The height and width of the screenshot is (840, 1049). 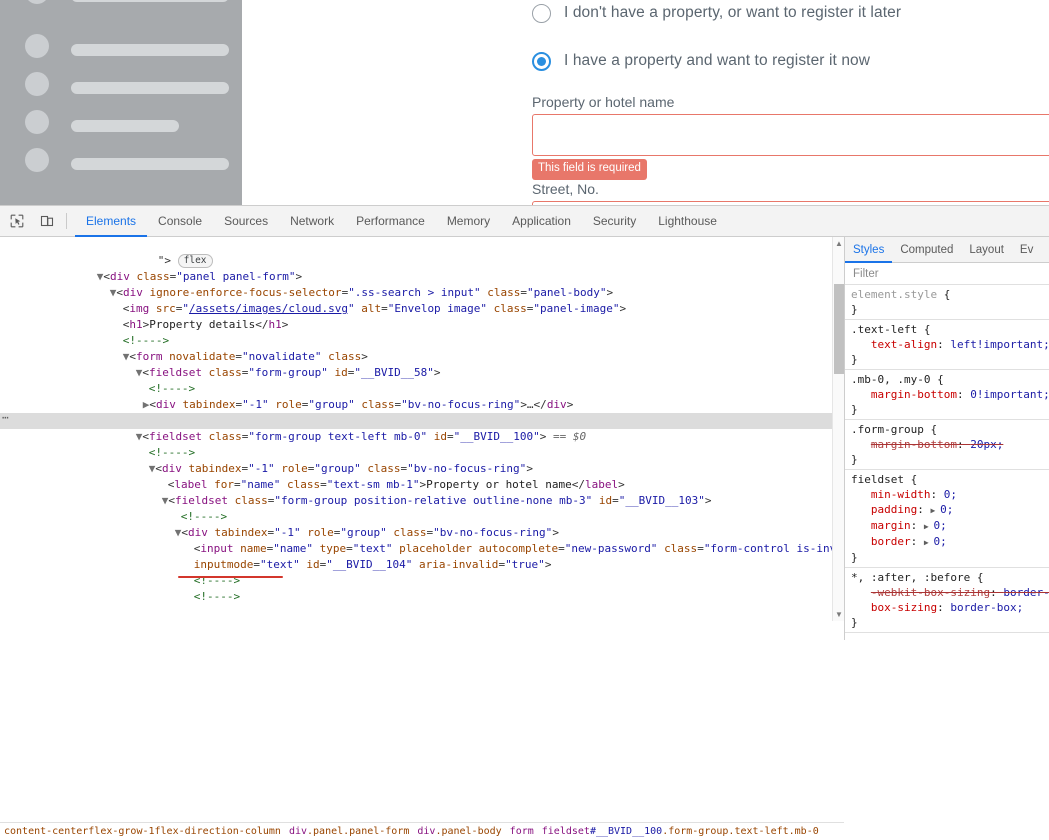 What do you see at coordinates (422, 268) in the screenshot?
I see `dom-line: ▼<div class="panel panel-form">` at bounding box center [422, 268].